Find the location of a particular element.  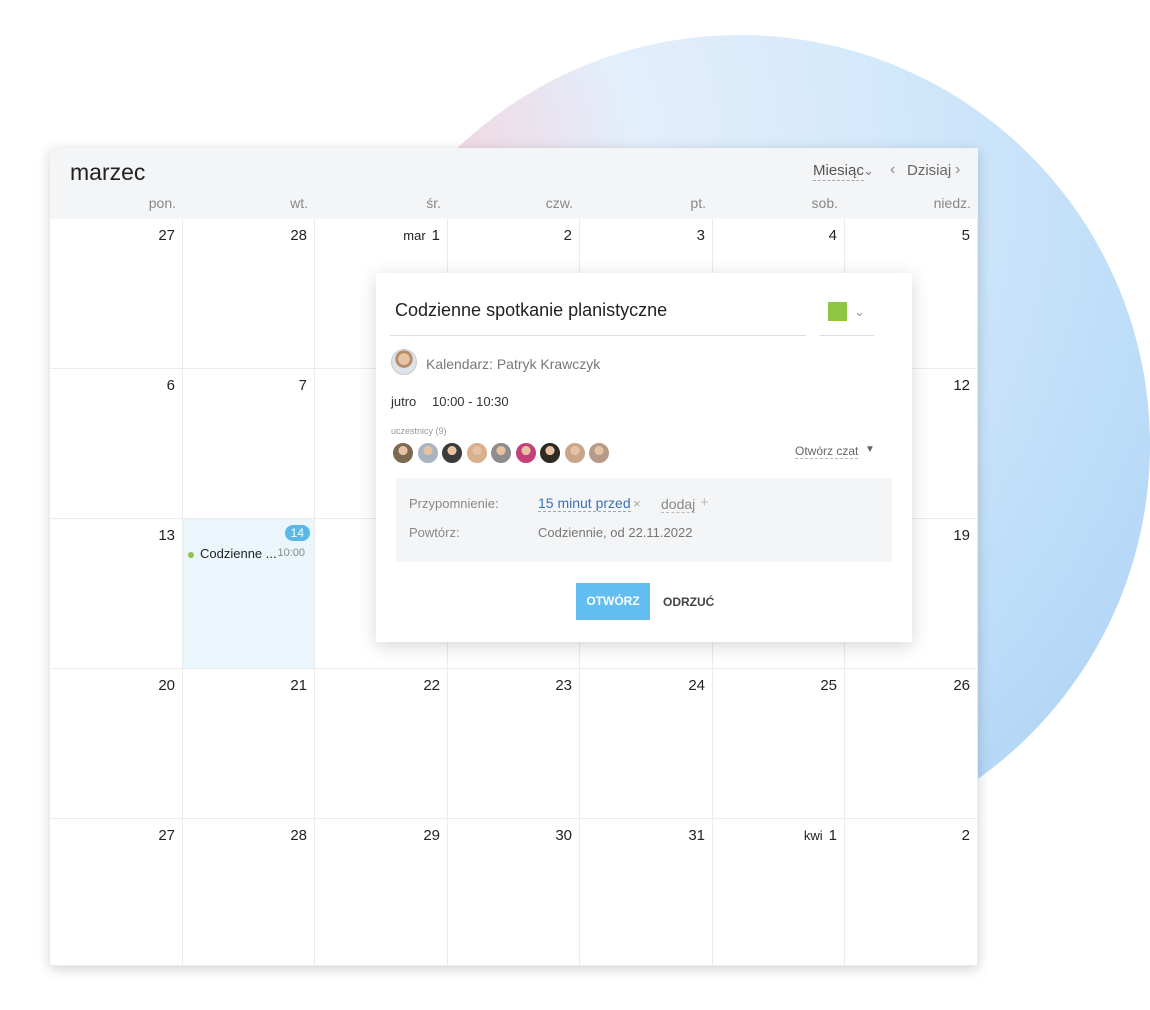

day-number-text: 3 is located at coordinates (700, 235).